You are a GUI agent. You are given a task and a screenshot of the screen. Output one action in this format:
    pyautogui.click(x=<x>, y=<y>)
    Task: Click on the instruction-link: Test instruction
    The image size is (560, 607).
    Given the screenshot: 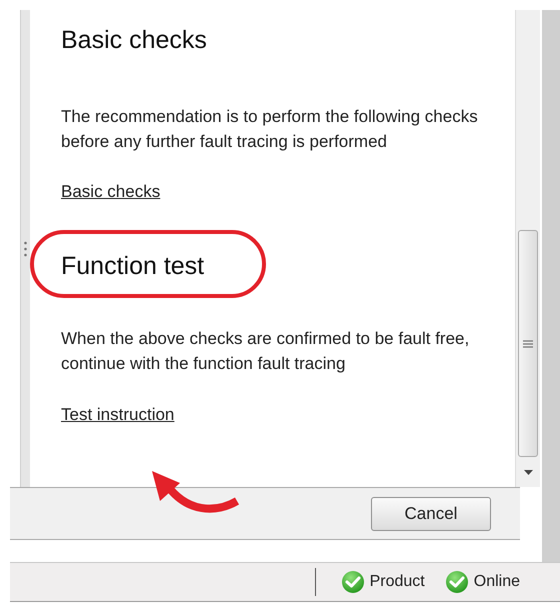 What is the action you would take?
    pyautogui.click(x=117, y=414)
    